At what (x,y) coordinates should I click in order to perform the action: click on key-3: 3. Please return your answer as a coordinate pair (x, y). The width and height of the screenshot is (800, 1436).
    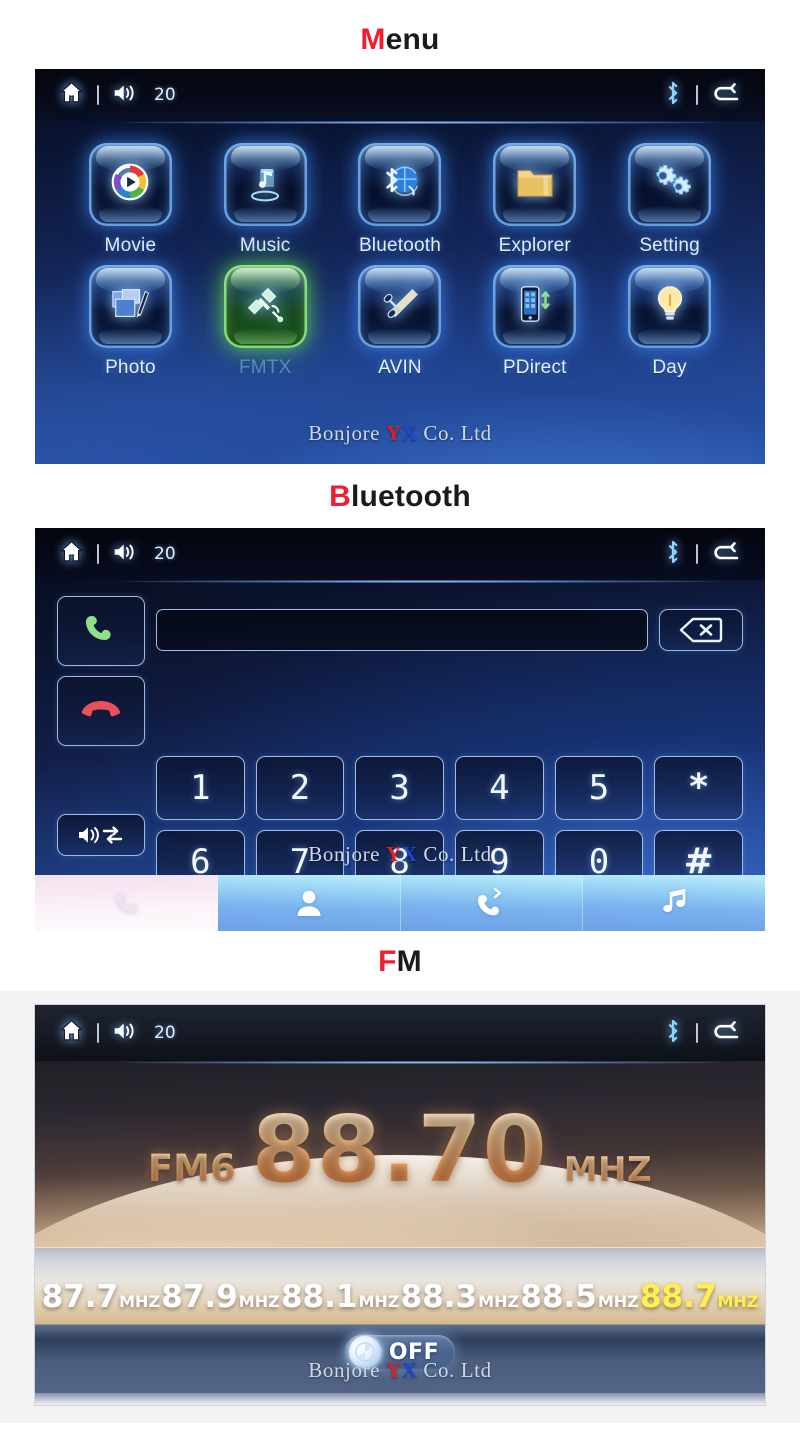
    Looking at the image, I should click on (399, 788).